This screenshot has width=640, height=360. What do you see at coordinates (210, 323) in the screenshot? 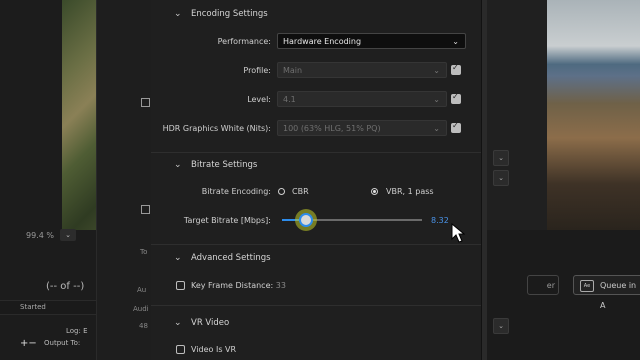
I see `vr-video-title: VR Video` at bounding box center [210, 323].